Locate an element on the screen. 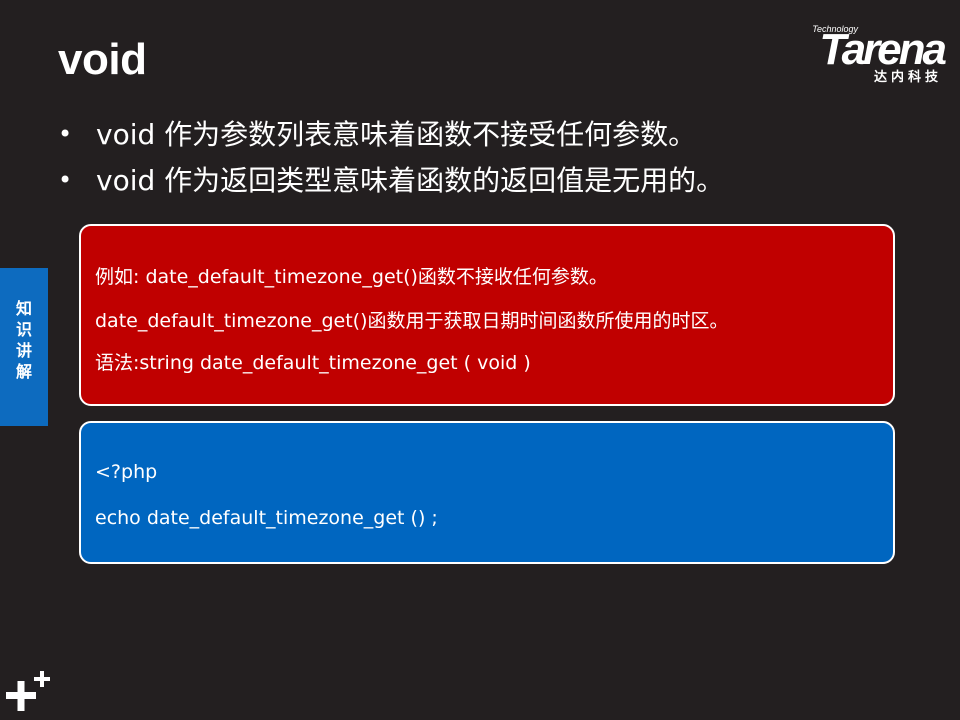 The height and width of the screenshot is (720, 960). bullet-text: void 作为返回类型意味着函数的返回值是无用的。 is located at coordinates (410, 180).